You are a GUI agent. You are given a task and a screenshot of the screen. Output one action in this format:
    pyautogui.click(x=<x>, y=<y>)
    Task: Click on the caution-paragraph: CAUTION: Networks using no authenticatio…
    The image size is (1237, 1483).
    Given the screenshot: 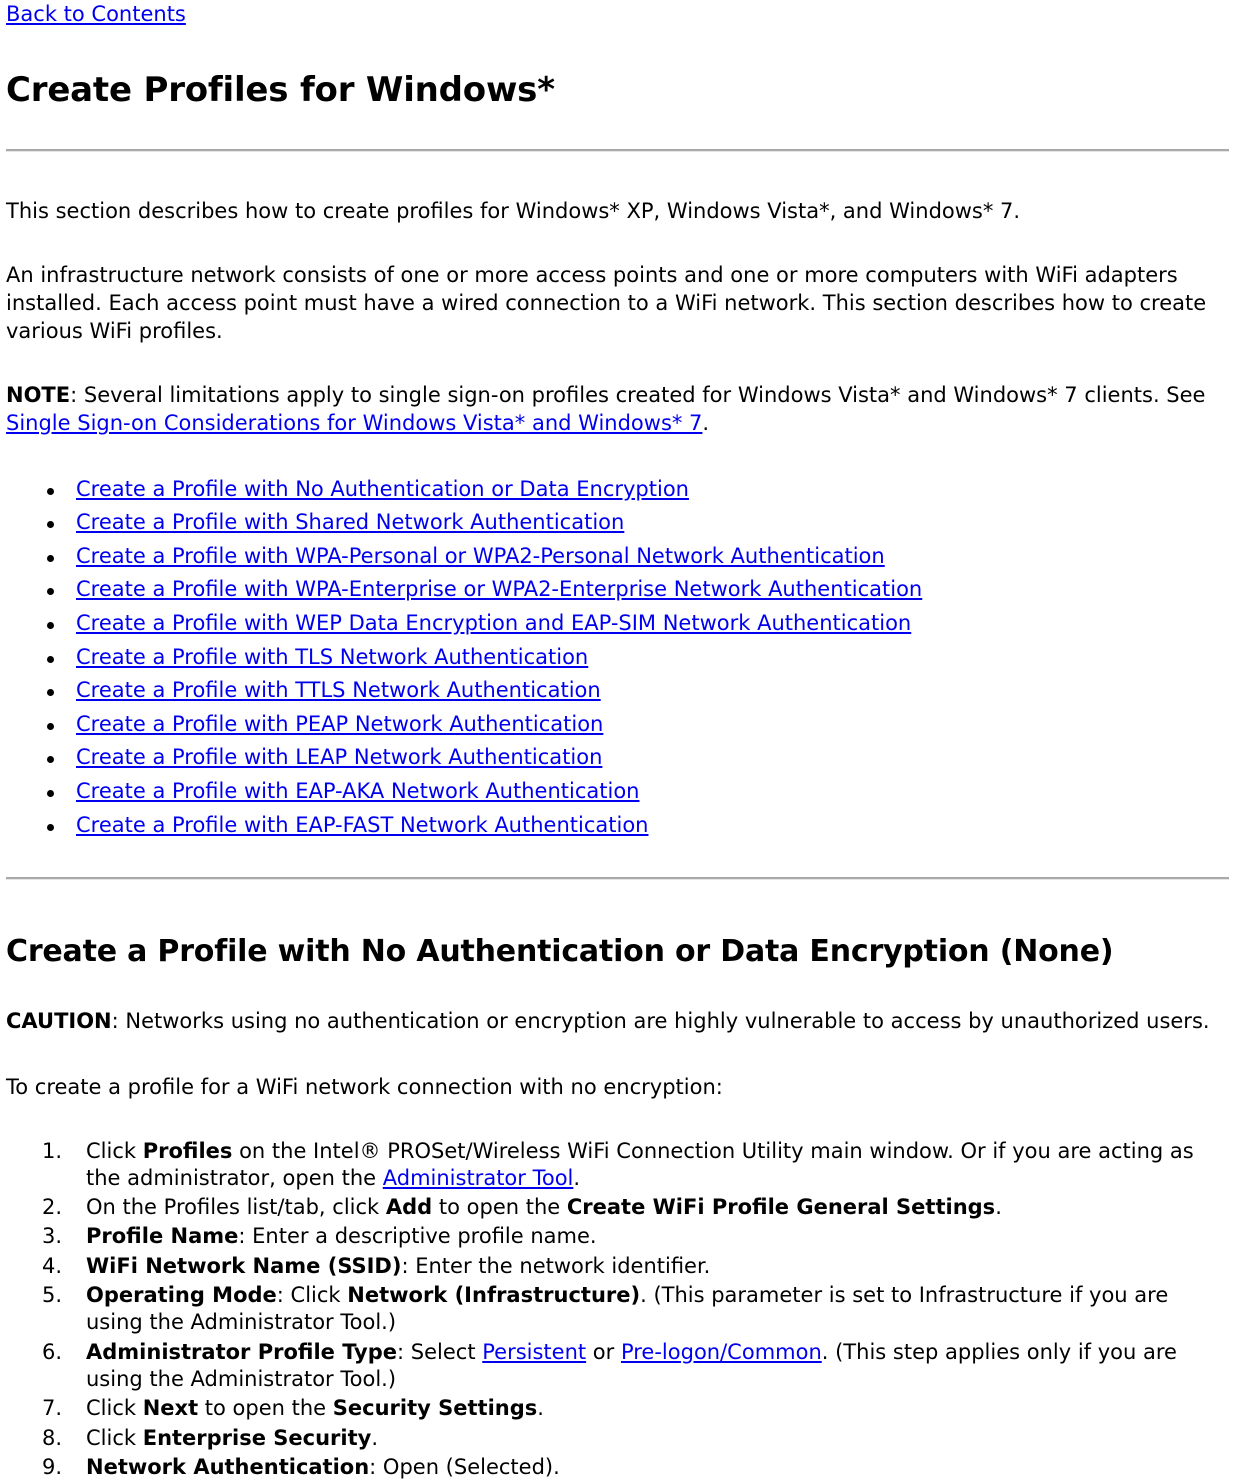 What is the action you would take?
    pyautogui.click(x=617, y=1022)
    